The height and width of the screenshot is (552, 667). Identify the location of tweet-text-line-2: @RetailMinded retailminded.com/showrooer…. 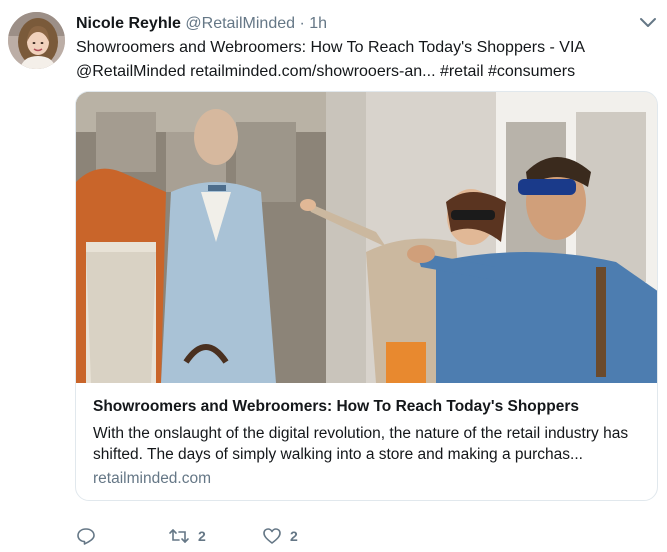
(356, 72).